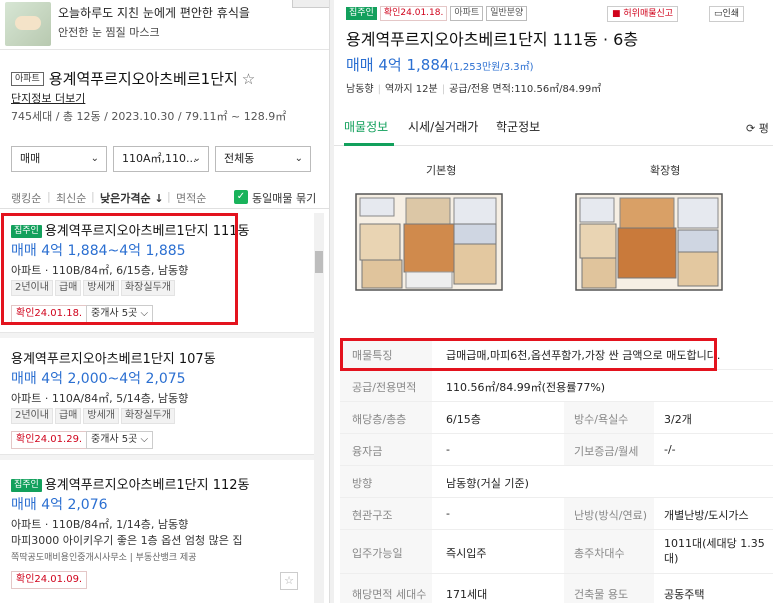 This screenshot has height=603, width=773. Describe the element at coordinates (59, 505) in the screenshot. I see `listing-price: 매매 4억 2,076` at that location.